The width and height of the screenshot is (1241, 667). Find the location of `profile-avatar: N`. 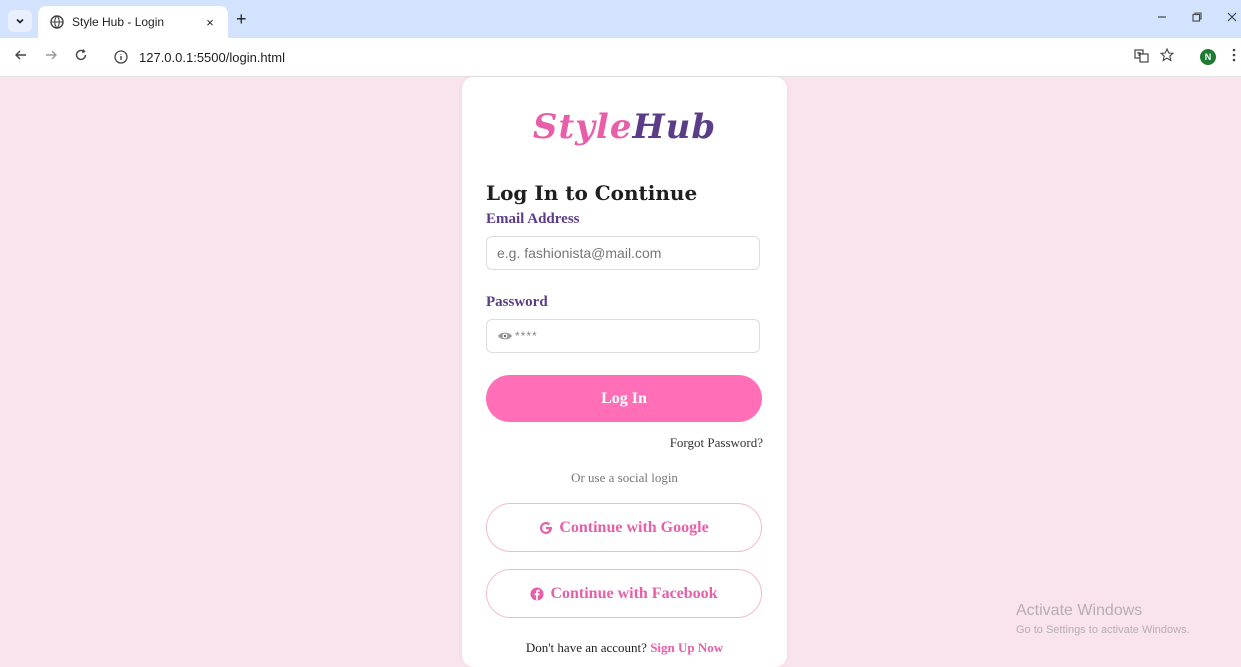

profile-avatar: N is located at coordinates (1208, 57).